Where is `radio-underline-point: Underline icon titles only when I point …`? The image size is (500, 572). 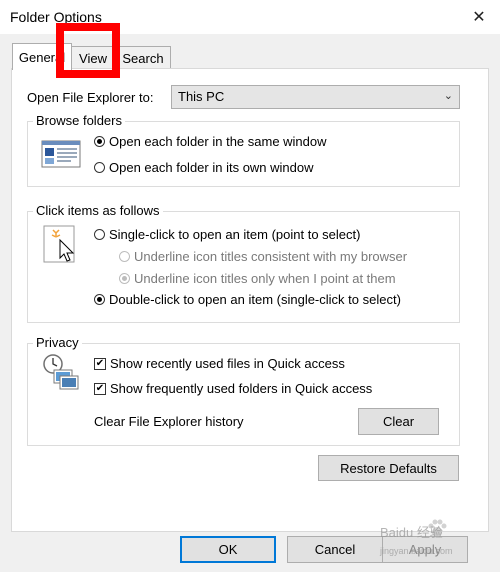
radio-underline-point: Underline icon titles only when I point … is located at coordinates (257, 278).